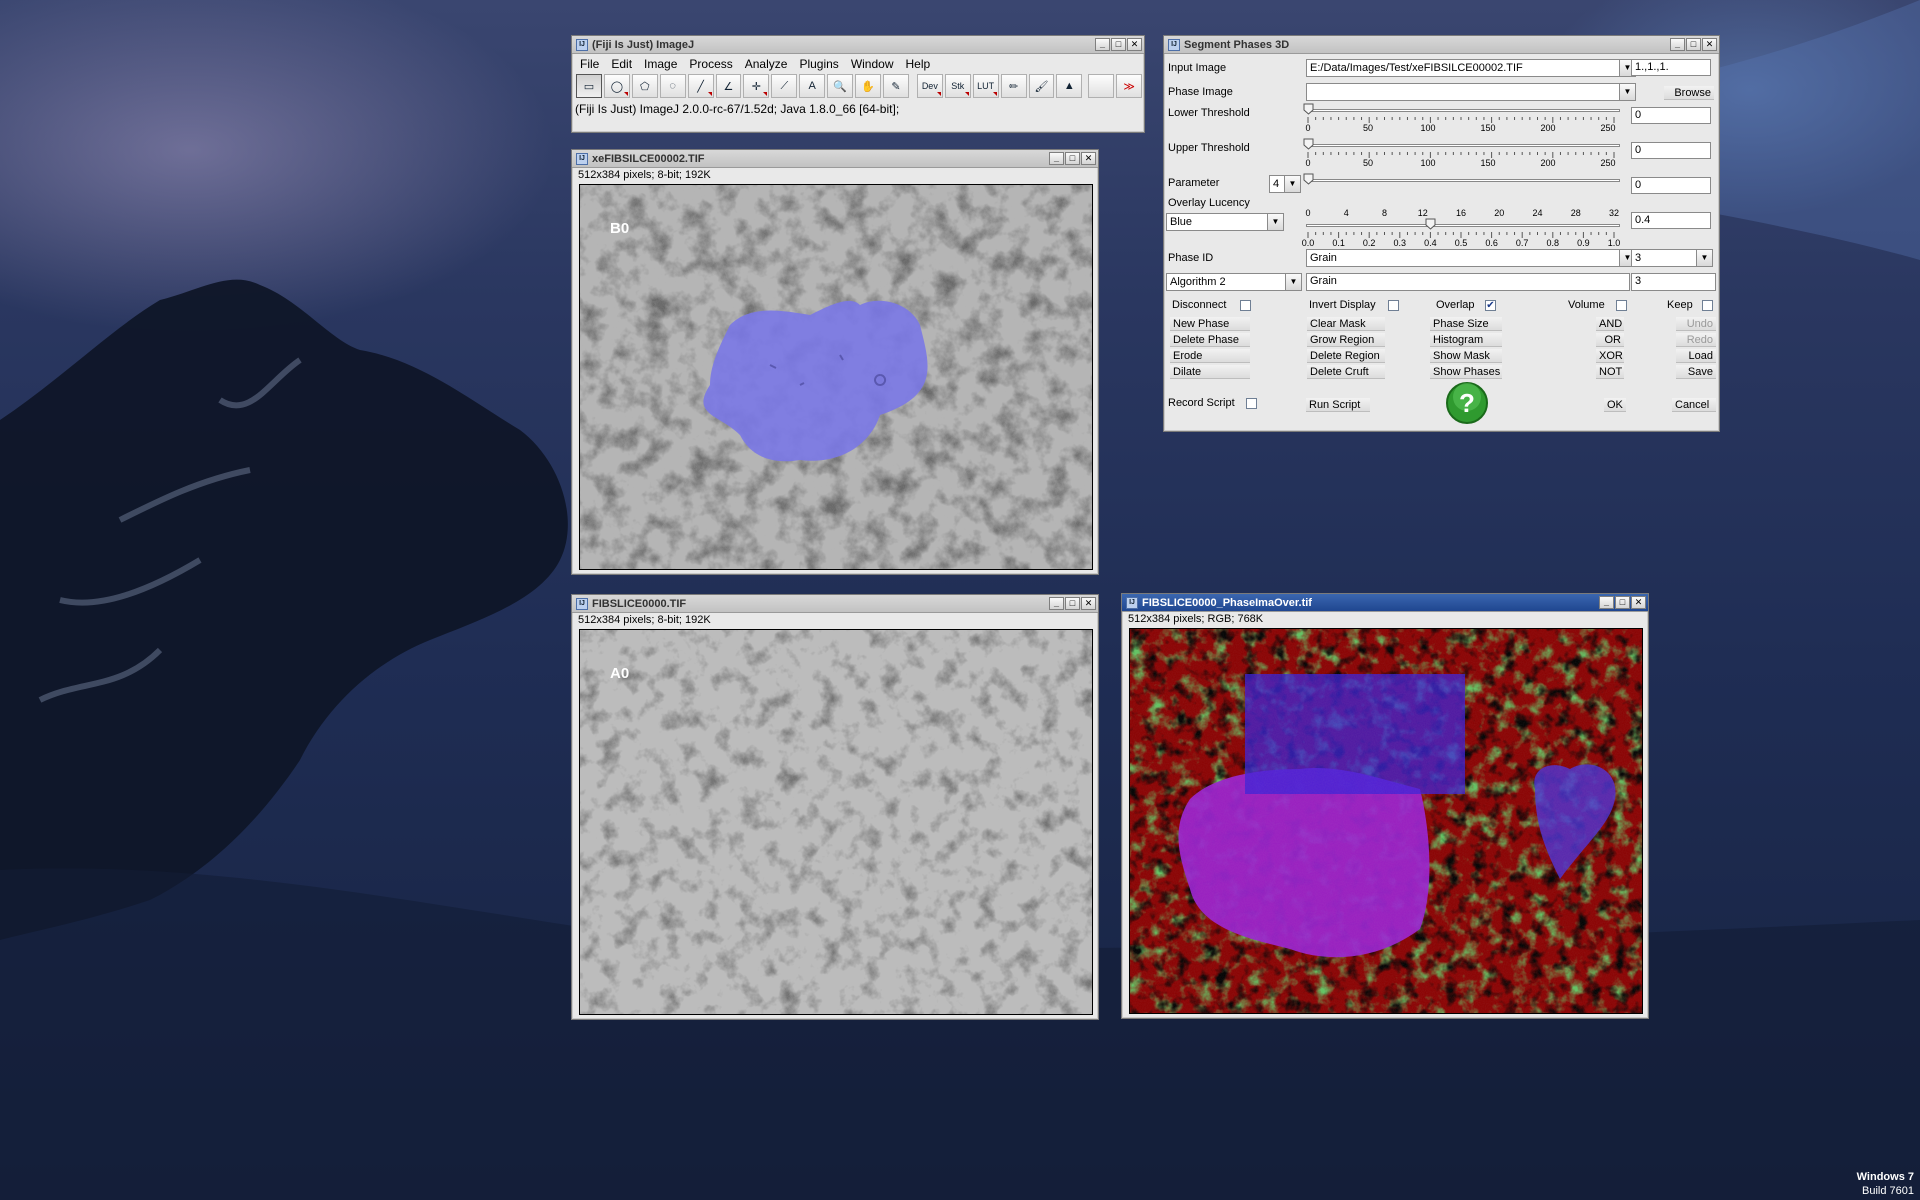 This screenshot has height=1200, width=1920. What do you see at coordinates (1245, 305) in the screenshot?
I see `disconnect-checkbox` at bounding box center [1245, 305].